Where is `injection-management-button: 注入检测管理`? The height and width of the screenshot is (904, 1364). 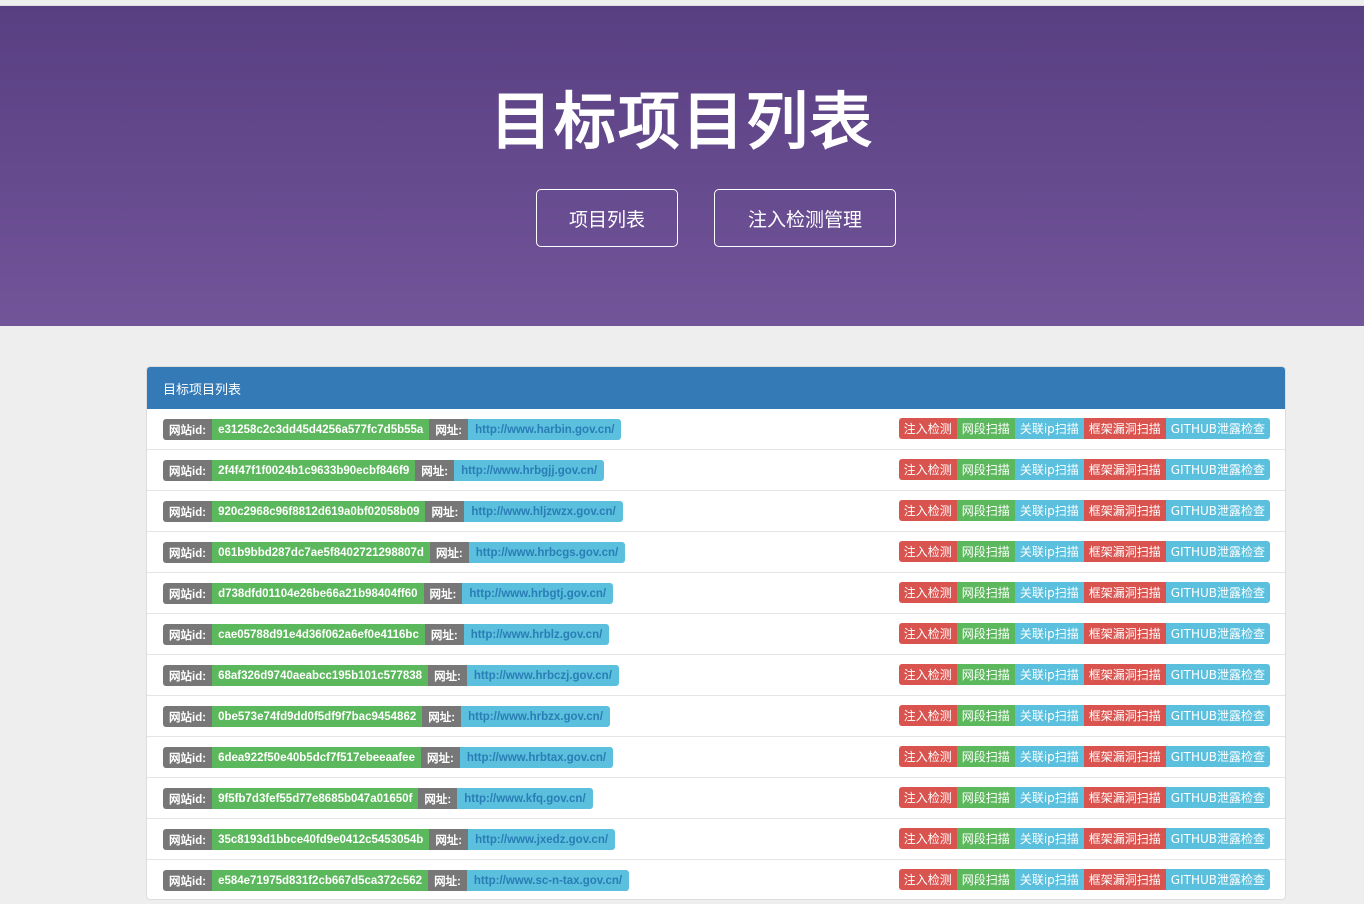
injection-management-button: 注入检测管理 is located at coordinates (805, 218).